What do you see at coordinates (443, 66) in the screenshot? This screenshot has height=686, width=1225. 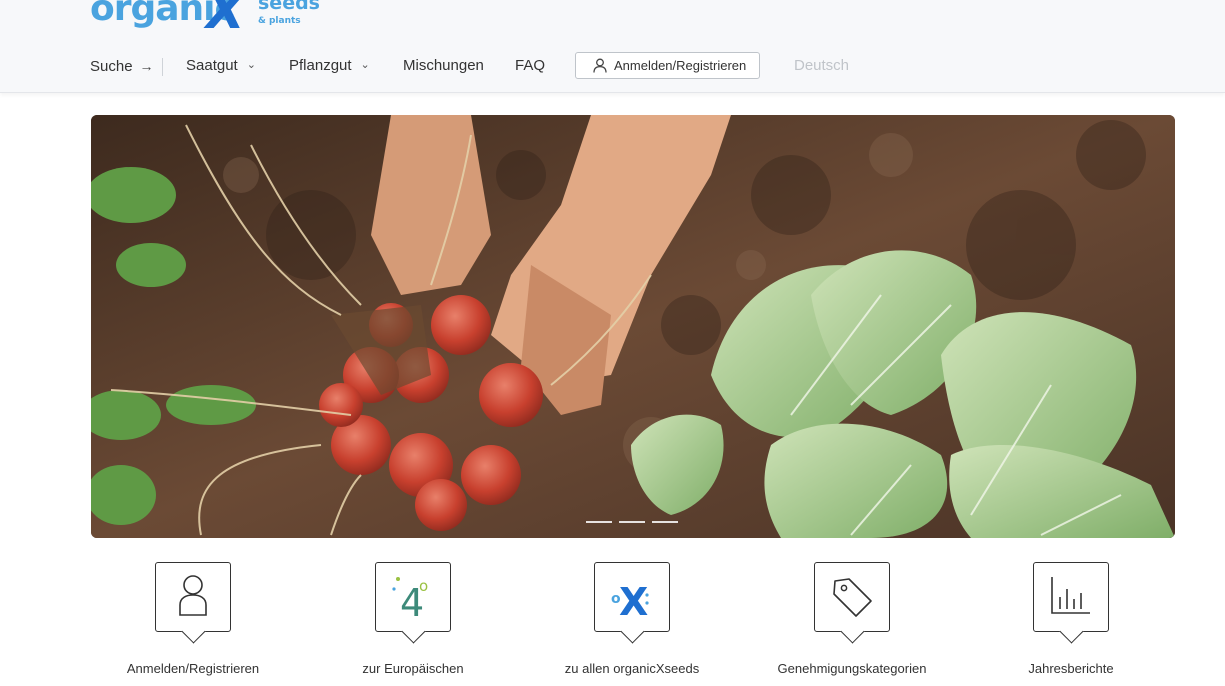 I see `nav-item-mischungen: Mischungen` at bounding box center [443, 66].